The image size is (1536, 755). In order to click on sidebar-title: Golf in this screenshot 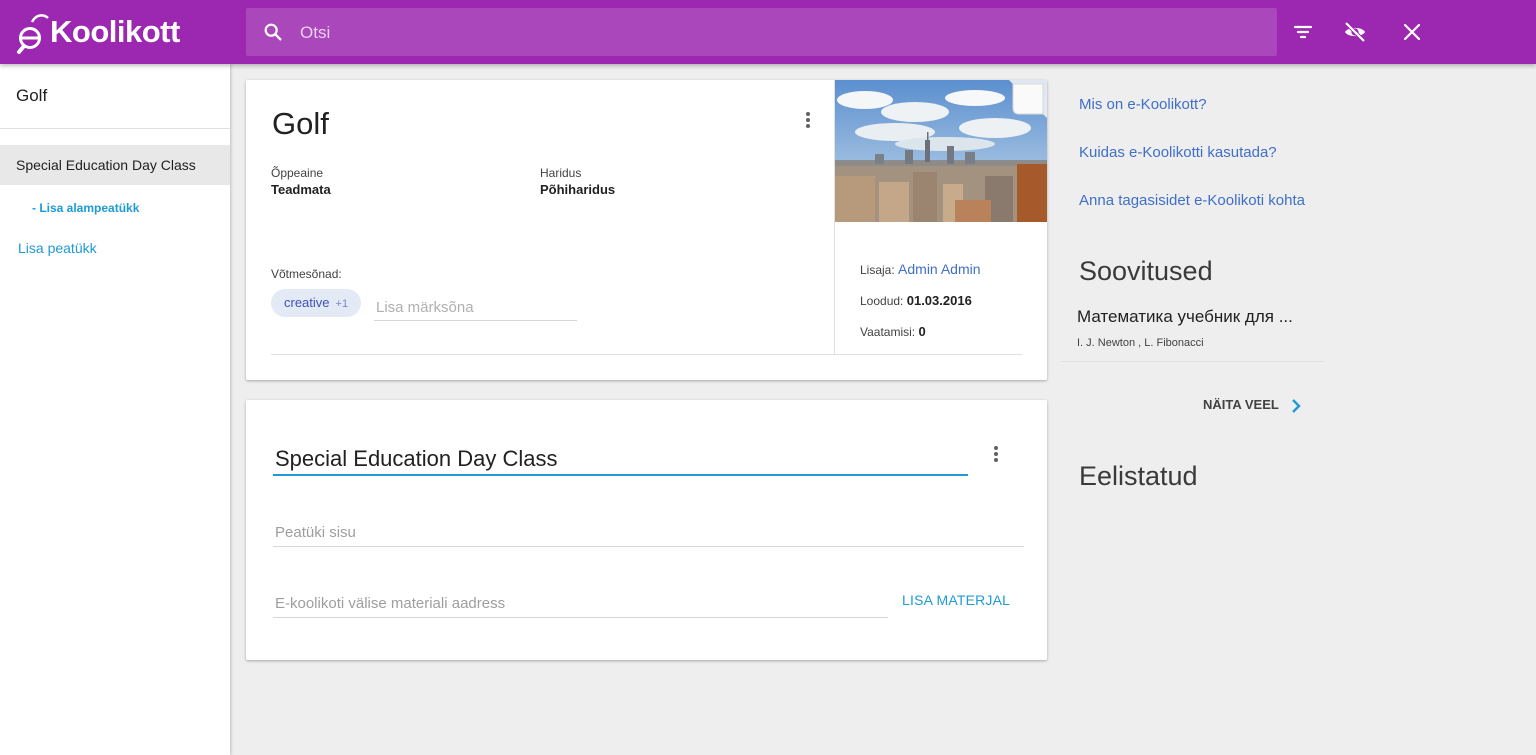, I will do `click(31, 96)`.